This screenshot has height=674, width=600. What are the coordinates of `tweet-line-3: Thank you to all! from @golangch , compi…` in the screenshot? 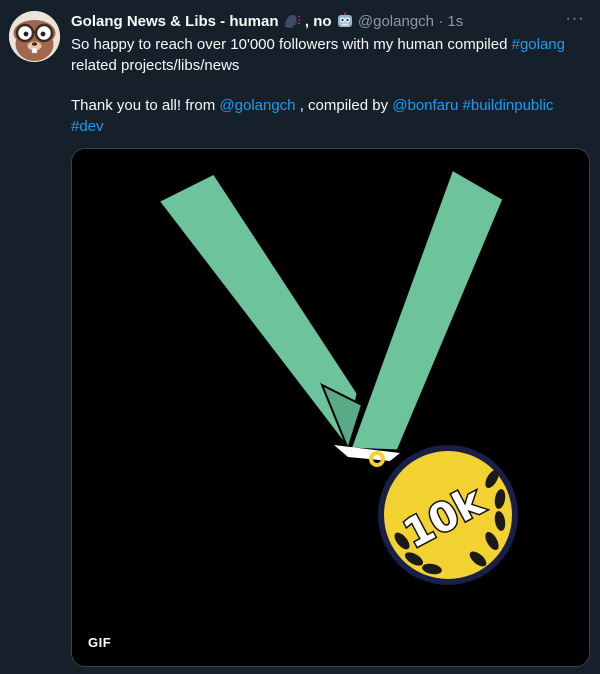 It's located at (331, 106).